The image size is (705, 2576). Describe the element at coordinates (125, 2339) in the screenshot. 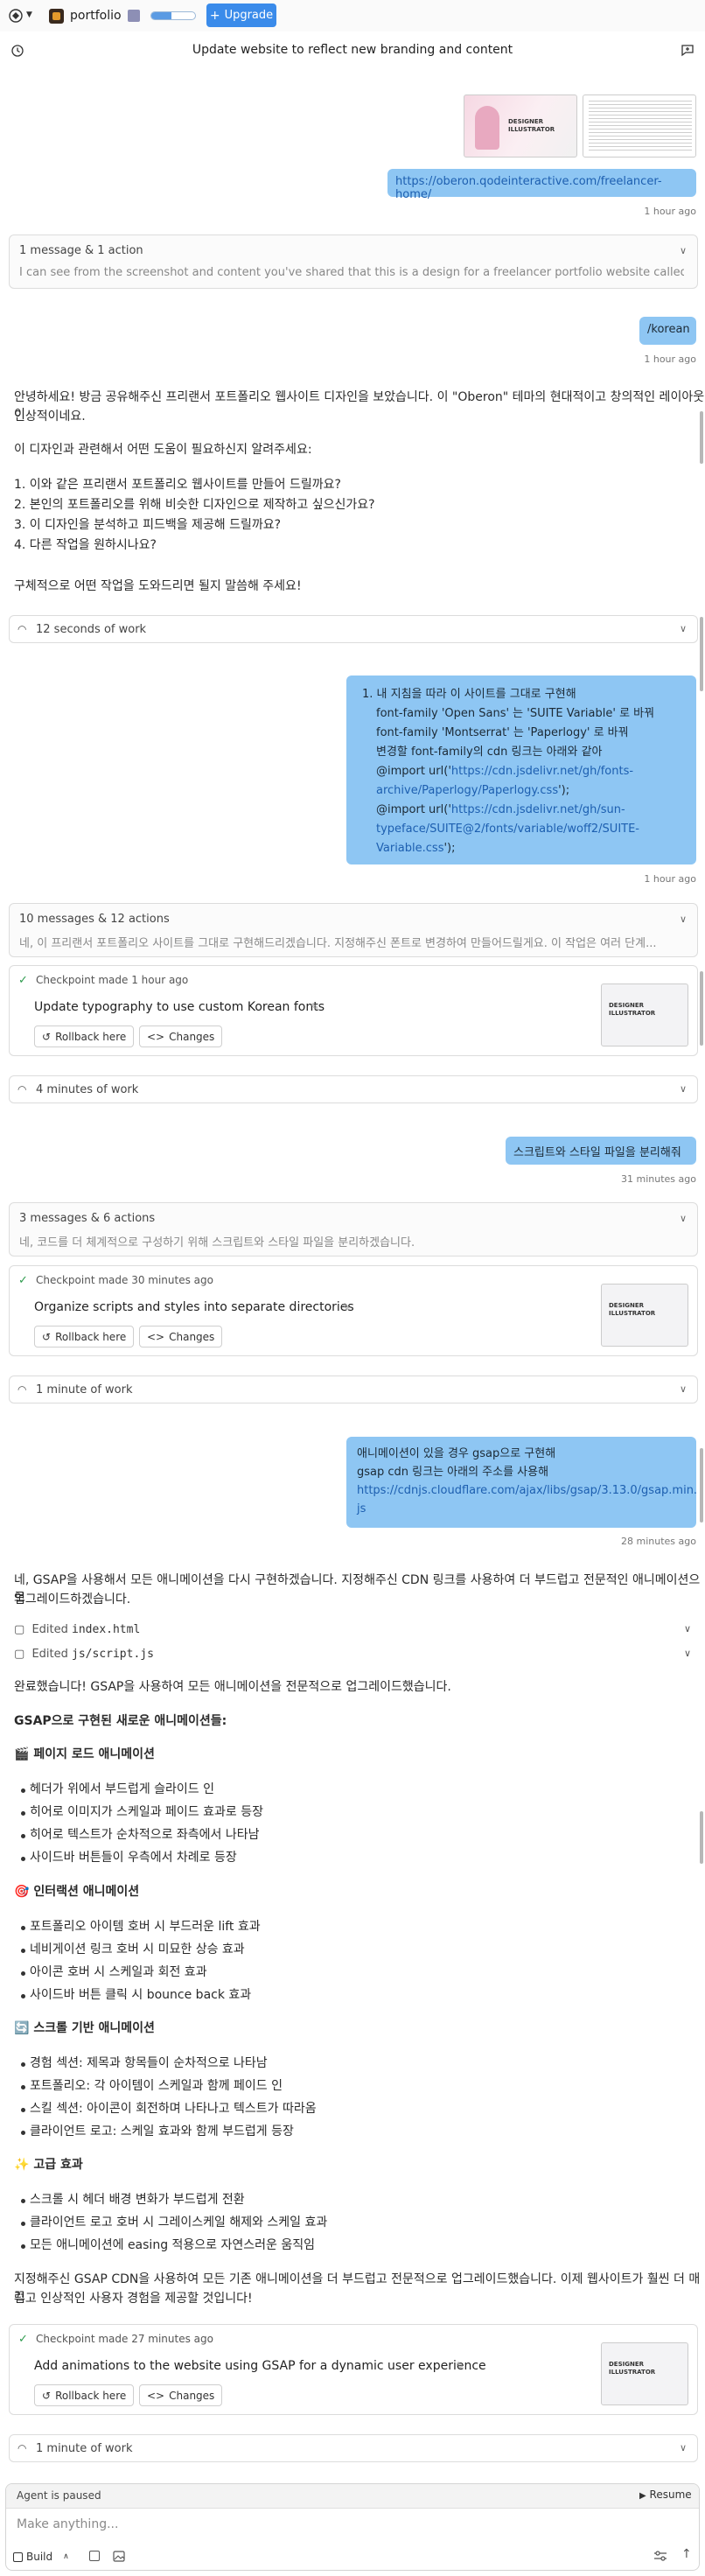

I see `checkpoint-time: Checkpoint made 27 minutes ago` at that location.